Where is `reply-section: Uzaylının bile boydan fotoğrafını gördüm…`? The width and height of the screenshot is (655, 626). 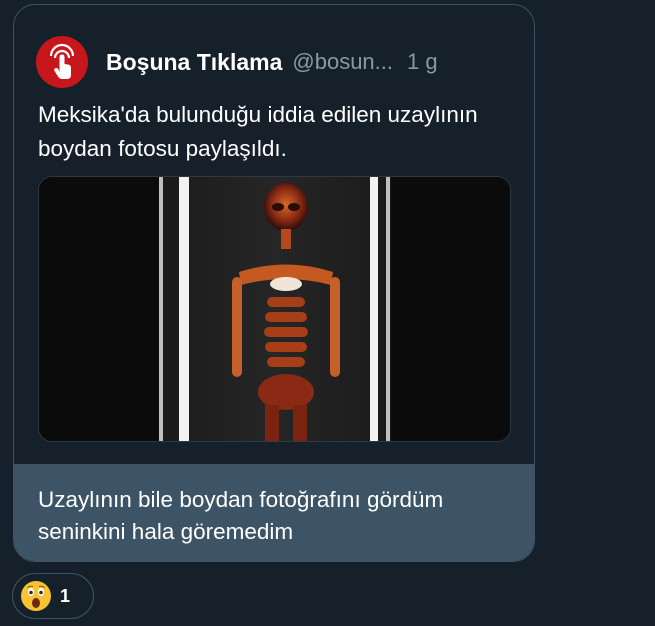 reply-section: Uzaylının bile boydan fotoğrafını gördüm… is located at coordinates (274, 512).